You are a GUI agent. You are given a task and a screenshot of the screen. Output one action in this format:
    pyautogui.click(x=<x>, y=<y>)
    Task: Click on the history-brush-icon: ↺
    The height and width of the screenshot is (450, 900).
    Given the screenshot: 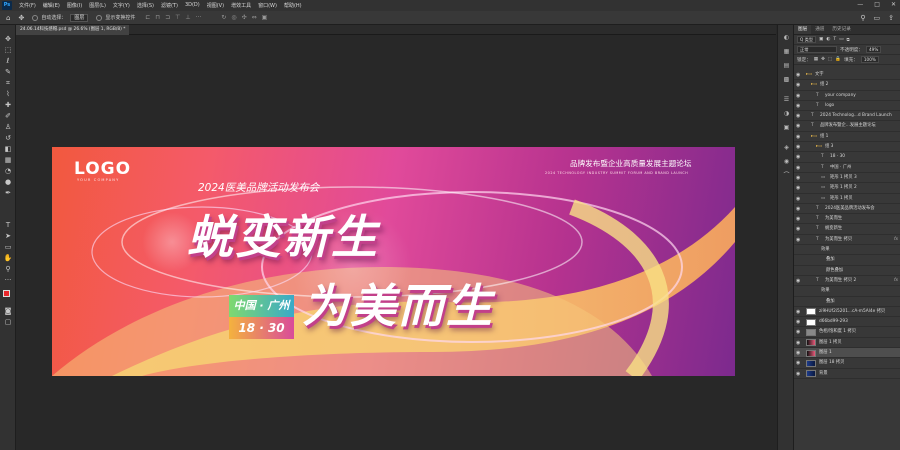 What is the action you would take?
    pyautogui.click(x=8, y=138)
    